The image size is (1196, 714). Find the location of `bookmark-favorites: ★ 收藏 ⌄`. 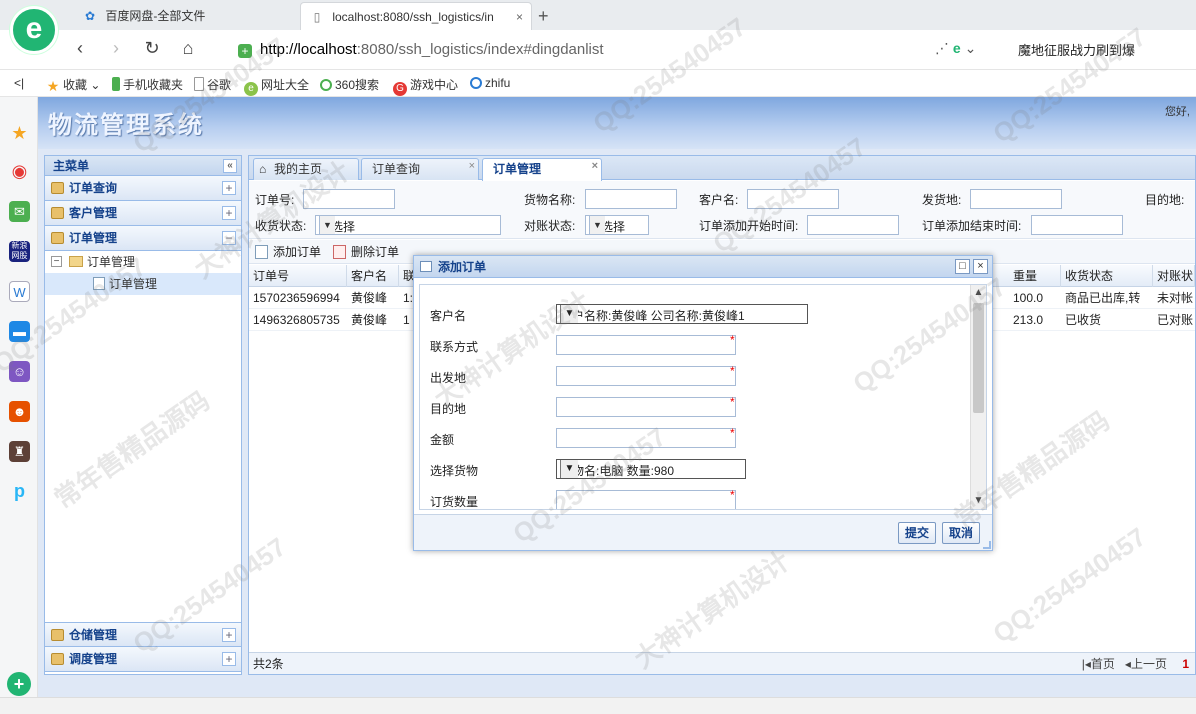

bookmark-favorites: ★ 收藏 ⌄ is located at coordinates (73, 85).